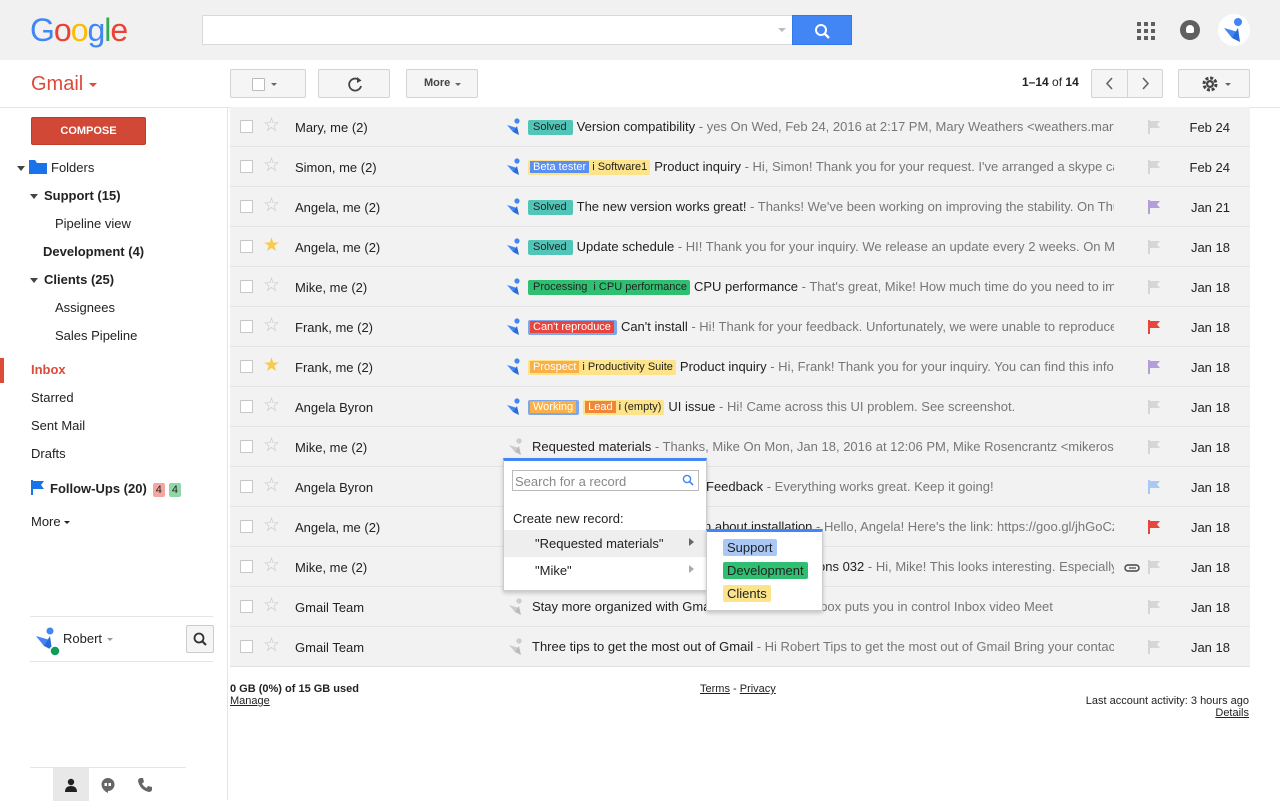  I want to click on manage-storage-link: Manage, so click(250, 701).